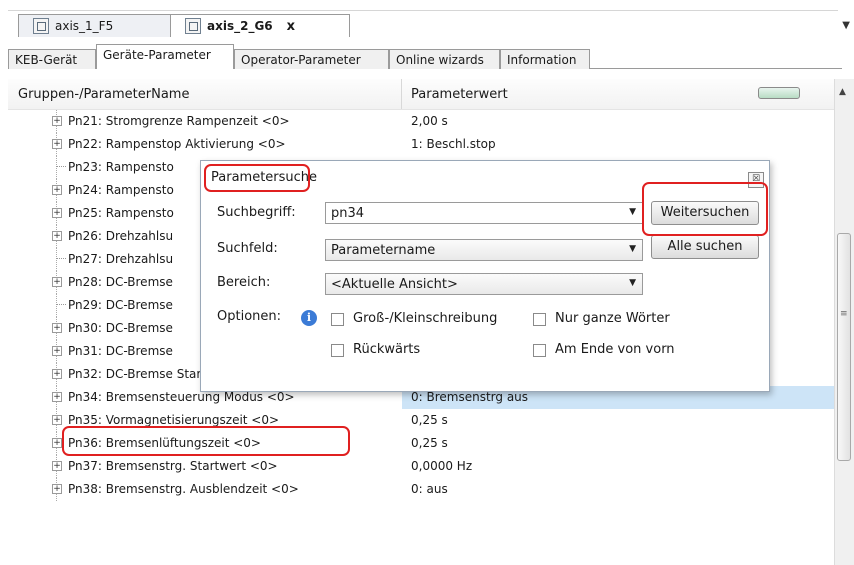 The height and width of the screenshot is (565, 854). I want to click on parameter-value-cell: 0: aus, so click(618, 489).